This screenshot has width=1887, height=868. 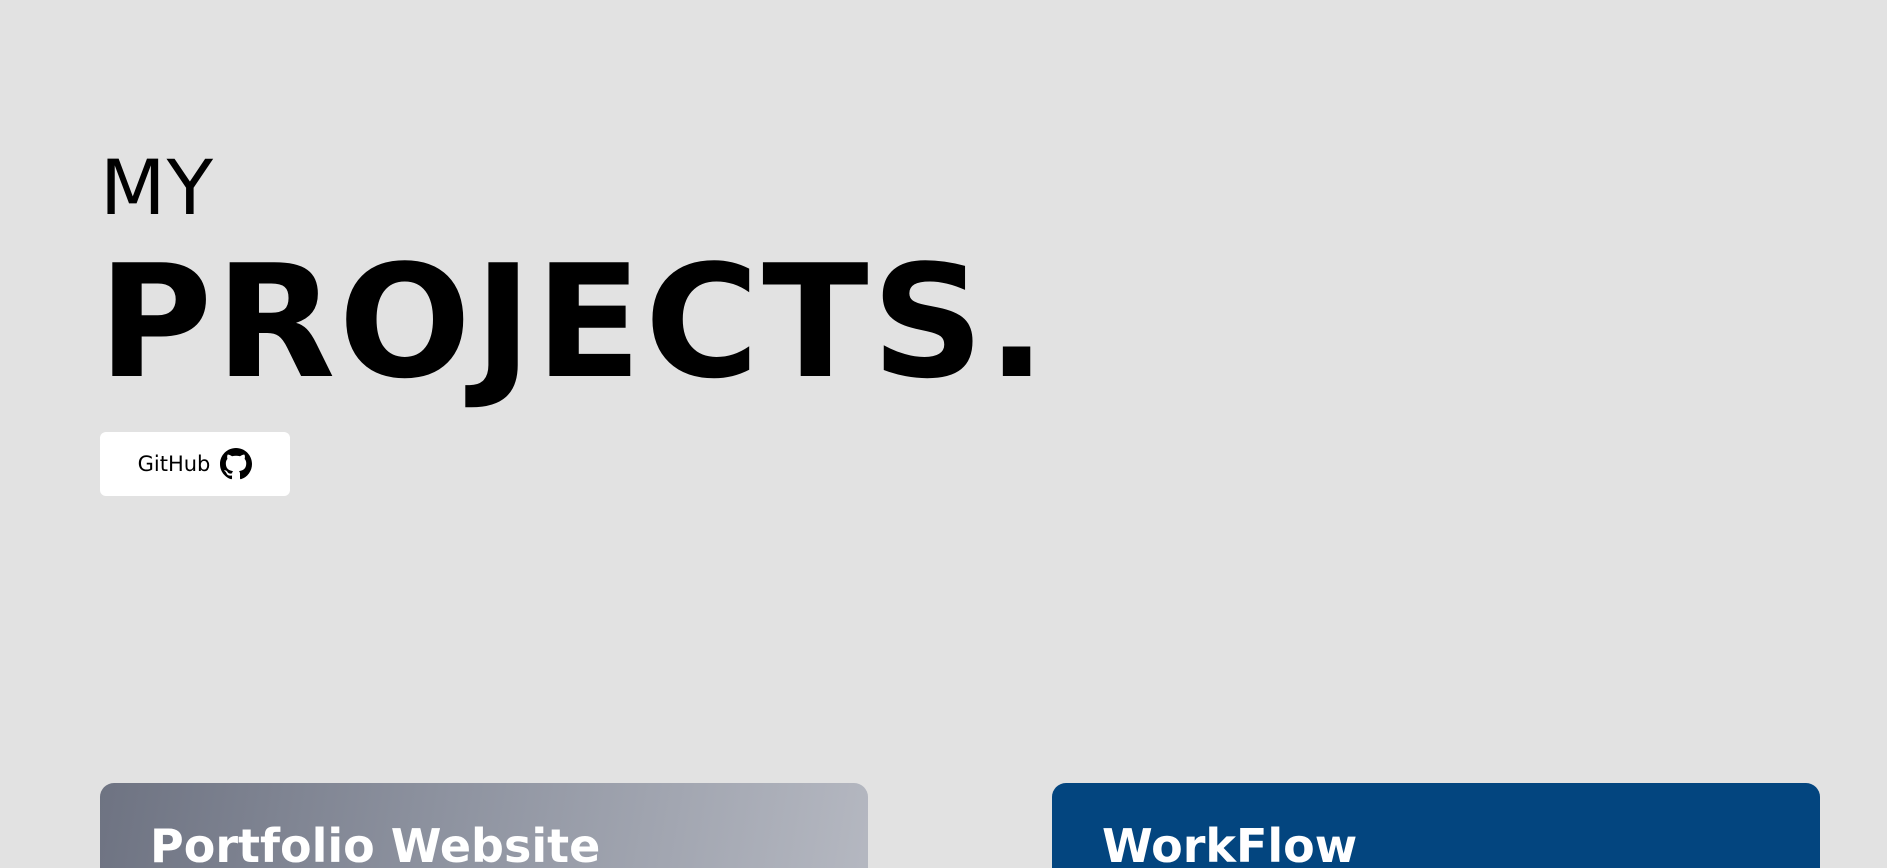 What do you see at coordinates (157, 187) in the screenshot?
I see `page-subtitle: MY` at bounding box center [157, 187].